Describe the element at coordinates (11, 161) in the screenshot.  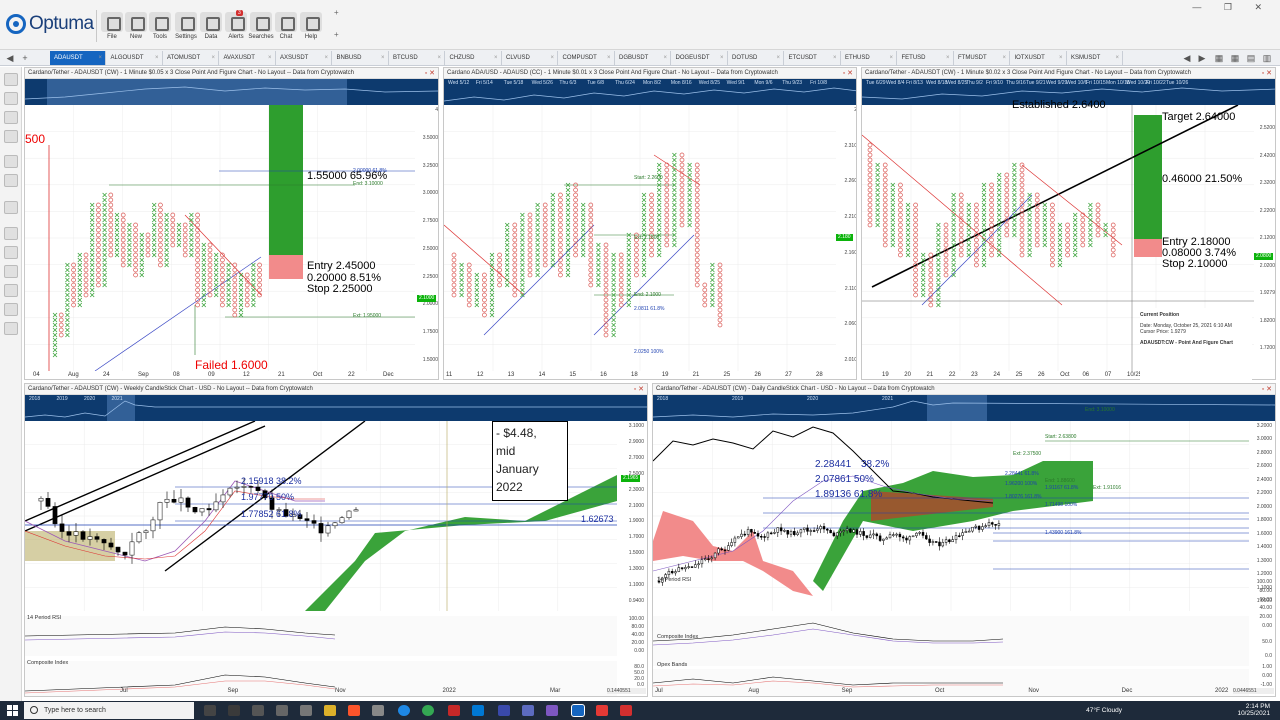
I see `undo-icon` at that location.